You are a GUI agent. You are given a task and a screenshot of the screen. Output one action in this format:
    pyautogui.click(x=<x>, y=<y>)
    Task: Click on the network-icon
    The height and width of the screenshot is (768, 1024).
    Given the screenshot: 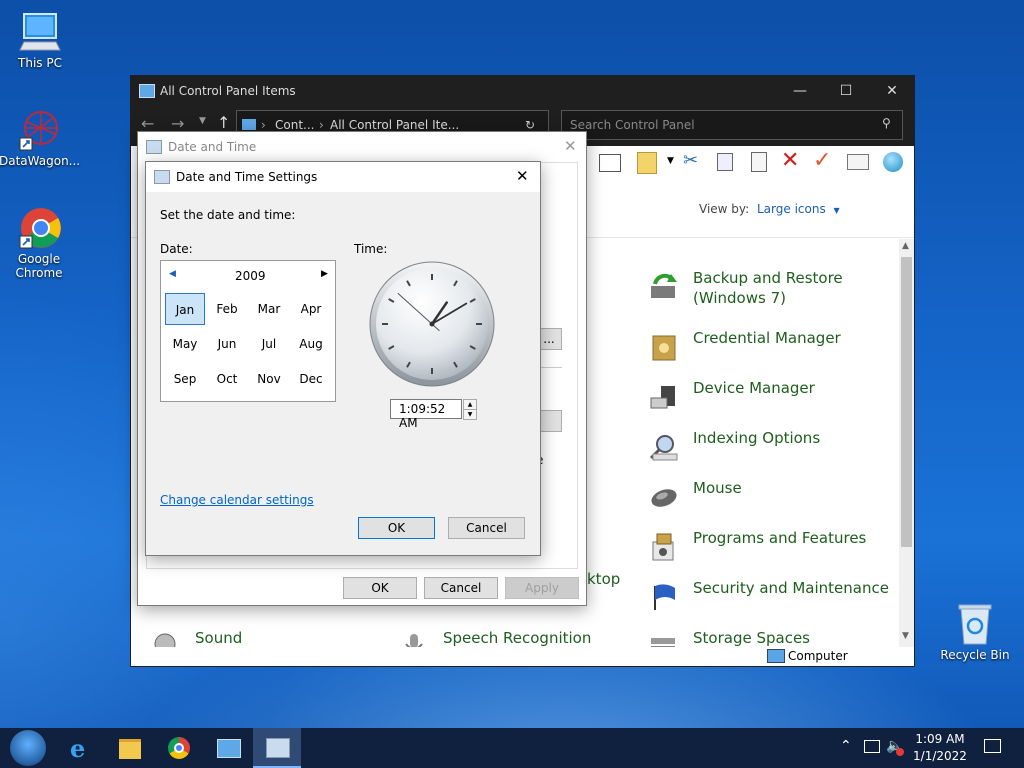 What is the action you would take?
    pyautogui.click(x=872, y=746)
    